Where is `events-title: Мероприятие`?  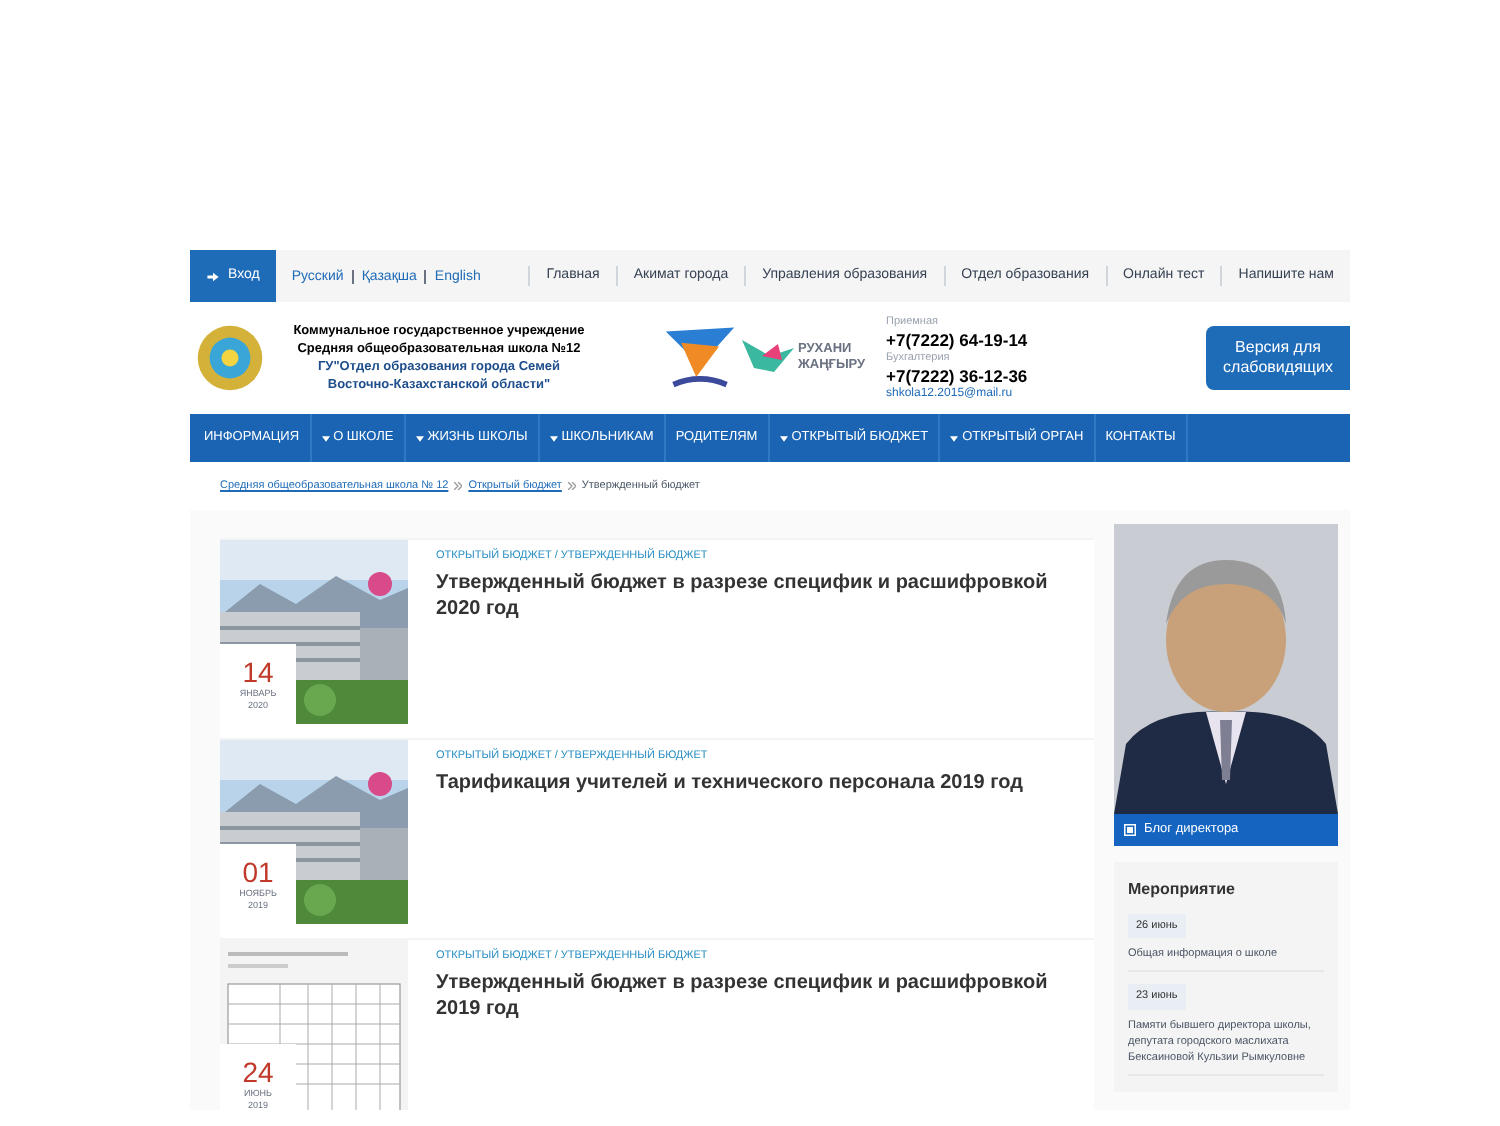 events-title: Мероприятие is located at coordinates (1182, 890).